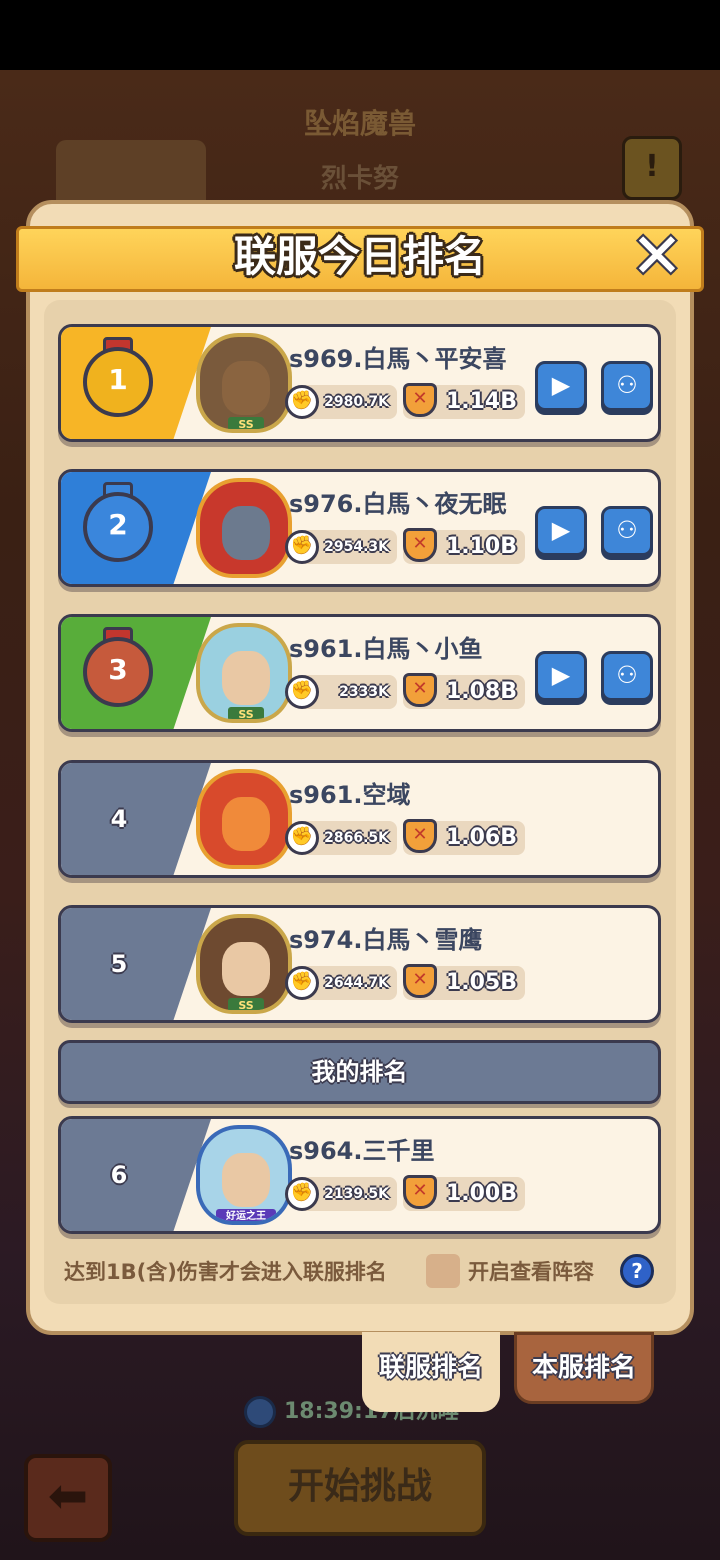 Image resolution: width=720 pixels, height=1560 pixels. Describe the element at coordinates (359, 383) in the screenshot. I see `rank-row-1: 1 SS s969.白馬丶平安喜 2980.7K ✊ 1.14B ✕ ▶ ⚇` at that location.